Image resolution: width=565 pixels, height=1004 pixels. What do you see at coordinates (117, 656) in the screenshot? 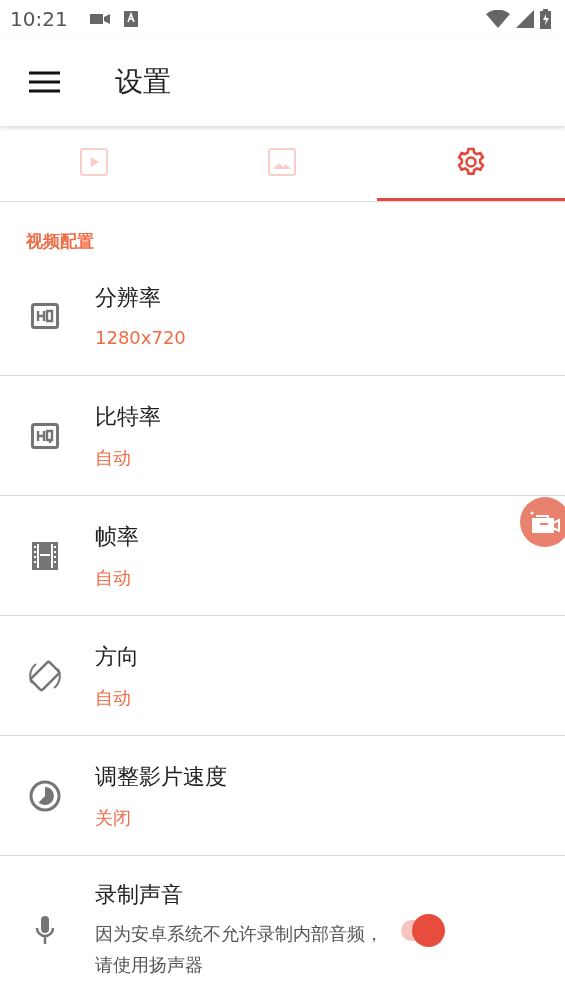
I see `setting-title: 方向` at bounding box center [117, 656].